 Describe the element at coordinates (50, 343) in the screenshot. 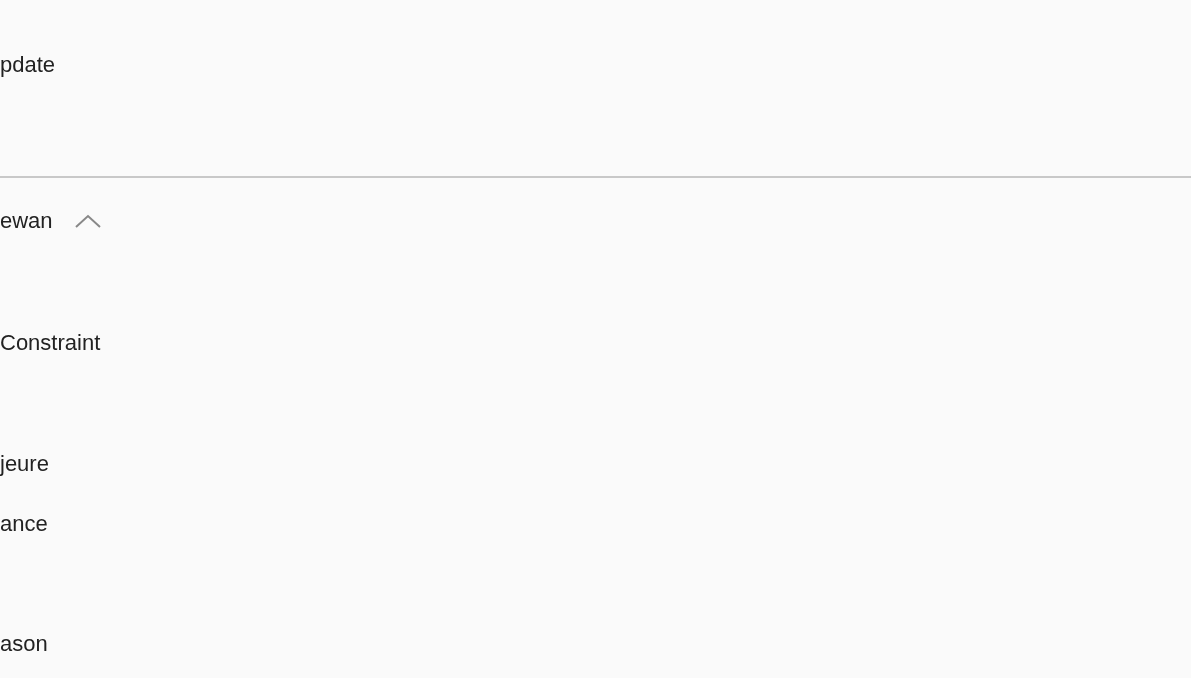

I see `list-item: Constraint` at that location.